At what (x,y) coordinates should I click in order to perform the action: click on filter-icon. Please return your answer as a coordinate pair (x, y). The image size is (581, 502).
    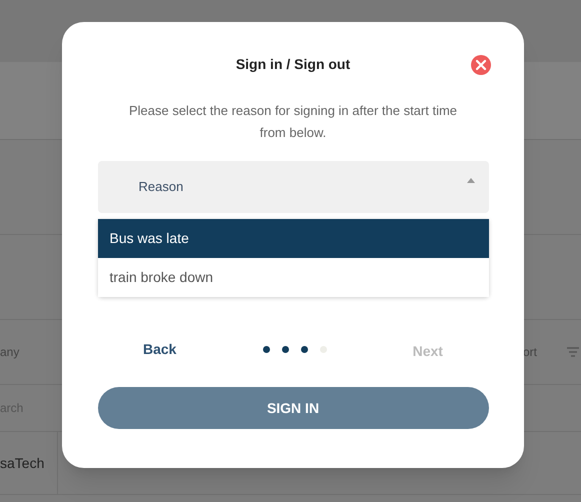
    Looking at the image, I should click on (573, 352).